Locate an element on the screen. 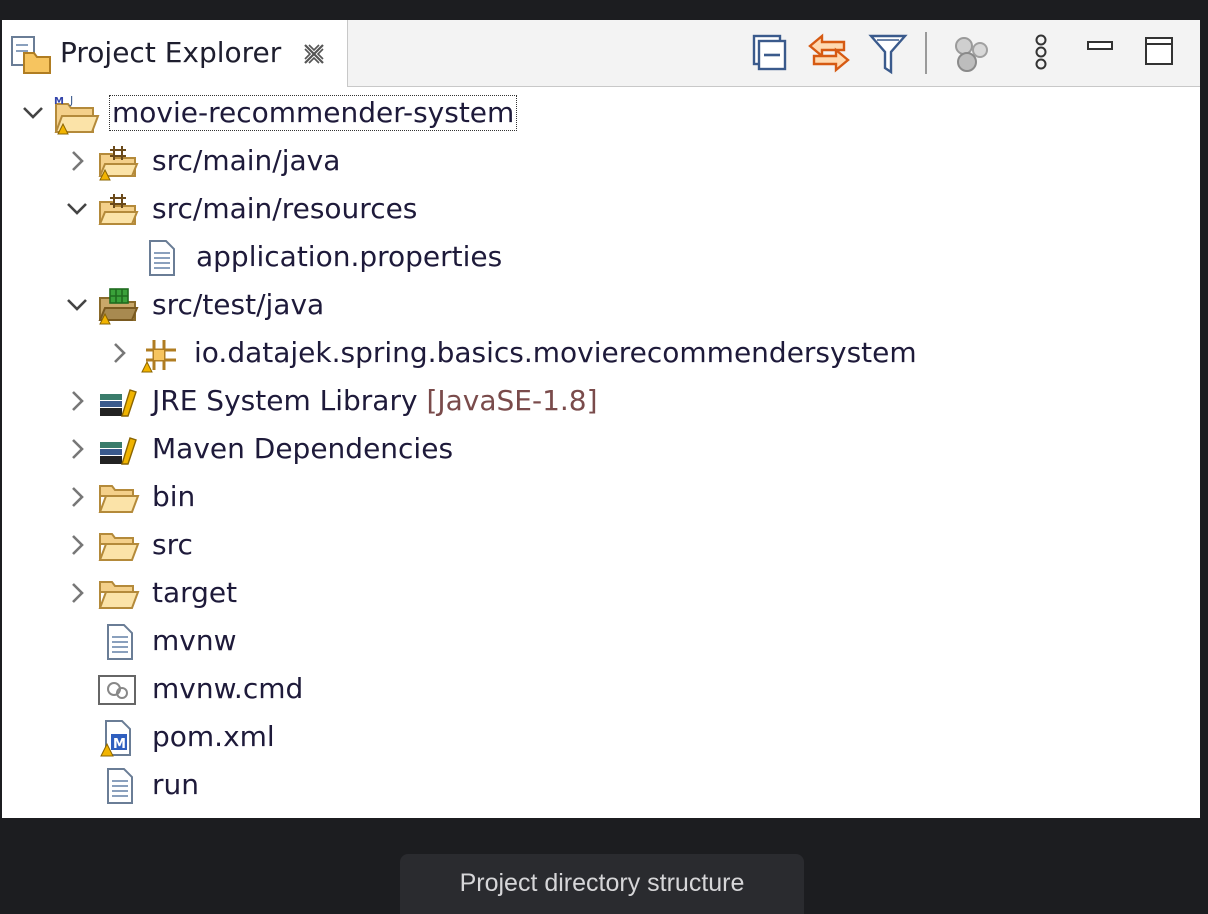 Image resolution: width=1208 pixels, height=914 pixels. maximize-icon is located at coordinates (1162, 52).